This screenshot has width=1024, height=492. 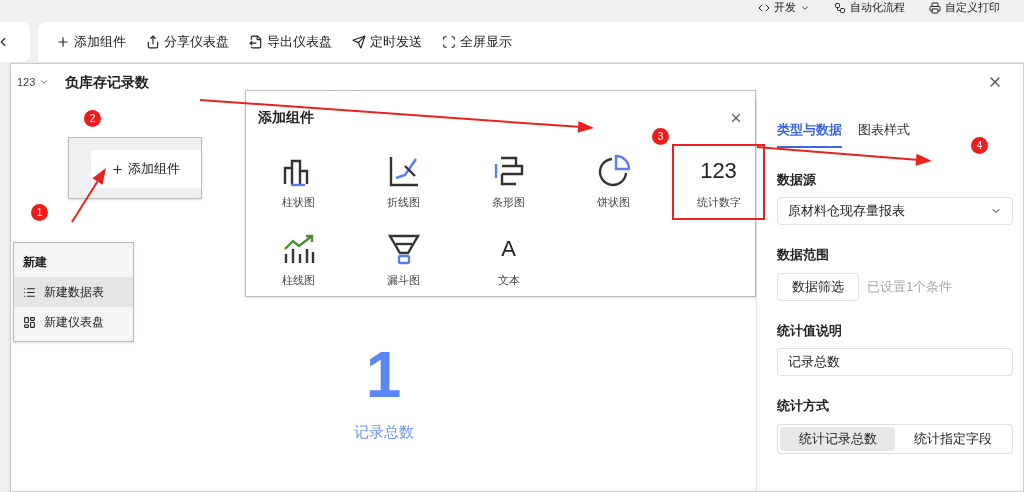 What do you see at coordinates (387, 42) in the screenshot?
I see `toolbar-button: 定时发送` at bounding box center [387, 42].